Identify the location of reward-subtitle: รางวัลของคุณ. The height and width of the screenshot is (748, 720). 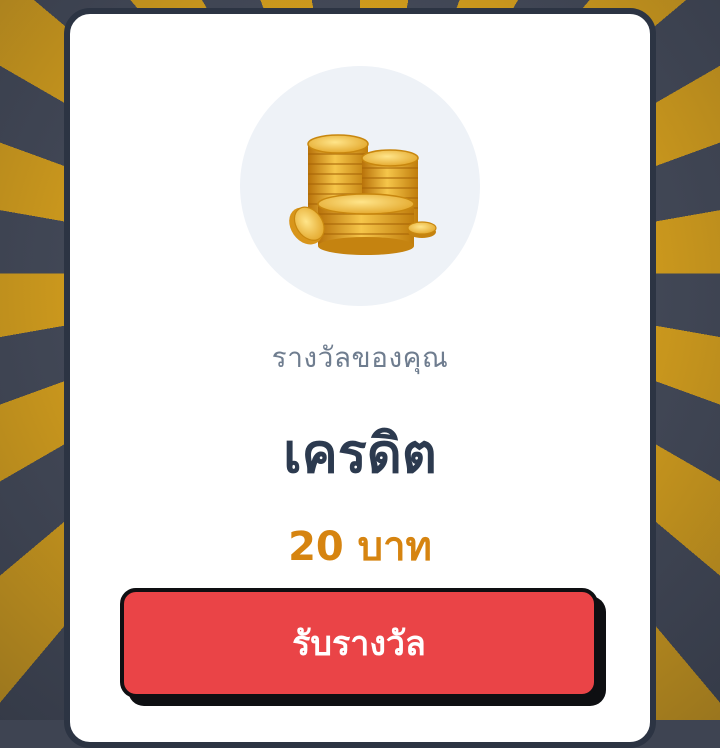
(360, 357).